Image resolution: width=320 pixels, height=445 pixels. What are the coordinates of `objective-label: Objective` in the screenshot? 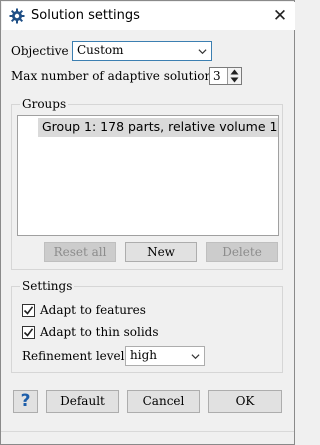 It's located at (40, 51).